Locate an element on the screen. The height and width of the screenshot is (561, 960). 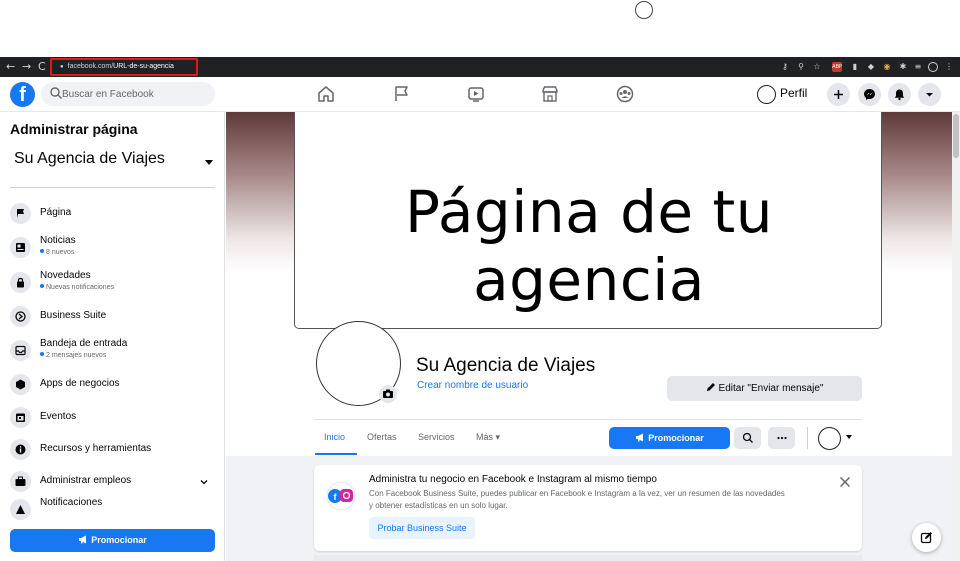
cover-text: Página de tu agencia is located at coordinates (589, 246).